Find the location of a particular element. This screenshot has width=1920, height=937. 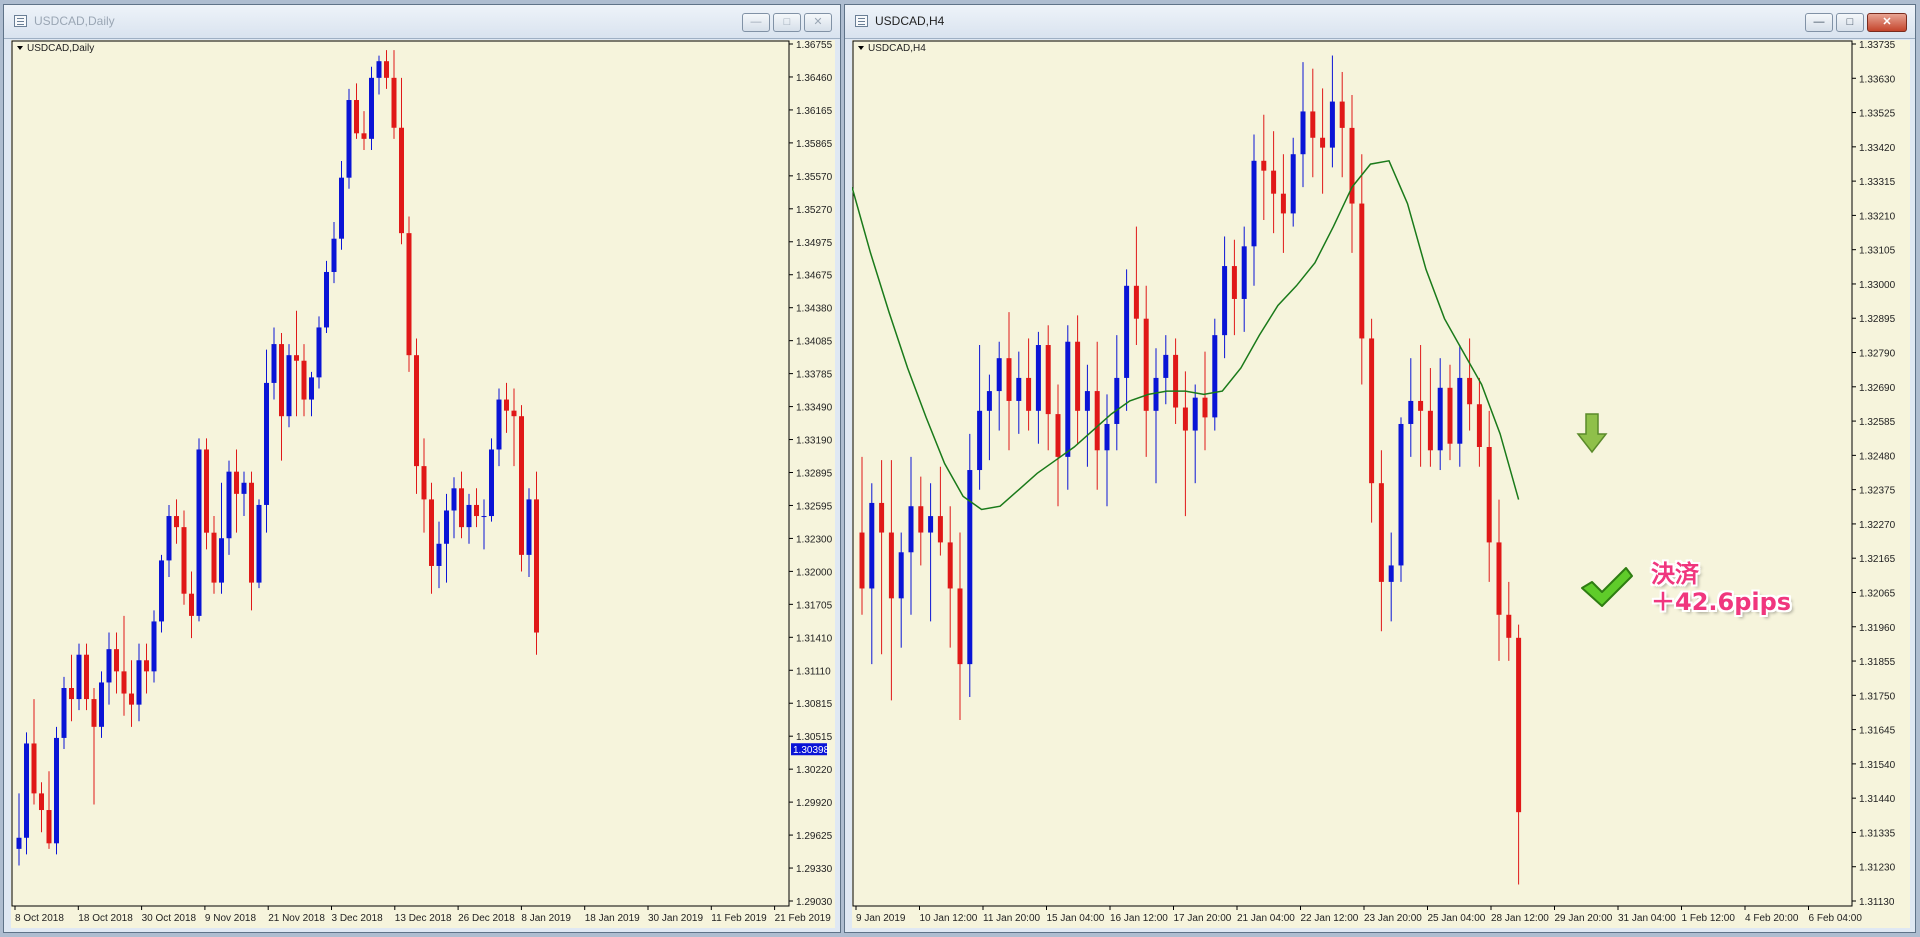

y-tick-label: 1.33490 is located at coordinates (814, 408).